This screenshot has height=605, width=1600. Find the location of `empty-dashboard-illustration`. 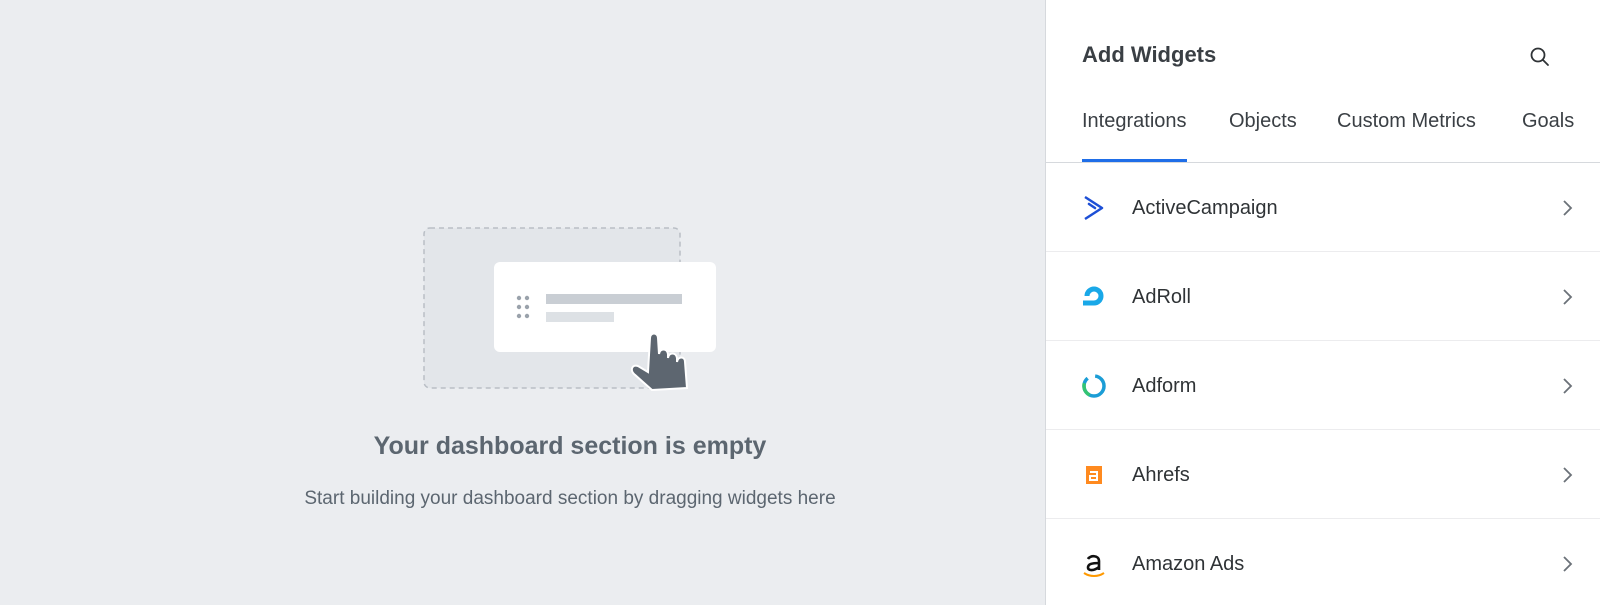

empty-dashboard-illustration is located at coordinates (569, 309).